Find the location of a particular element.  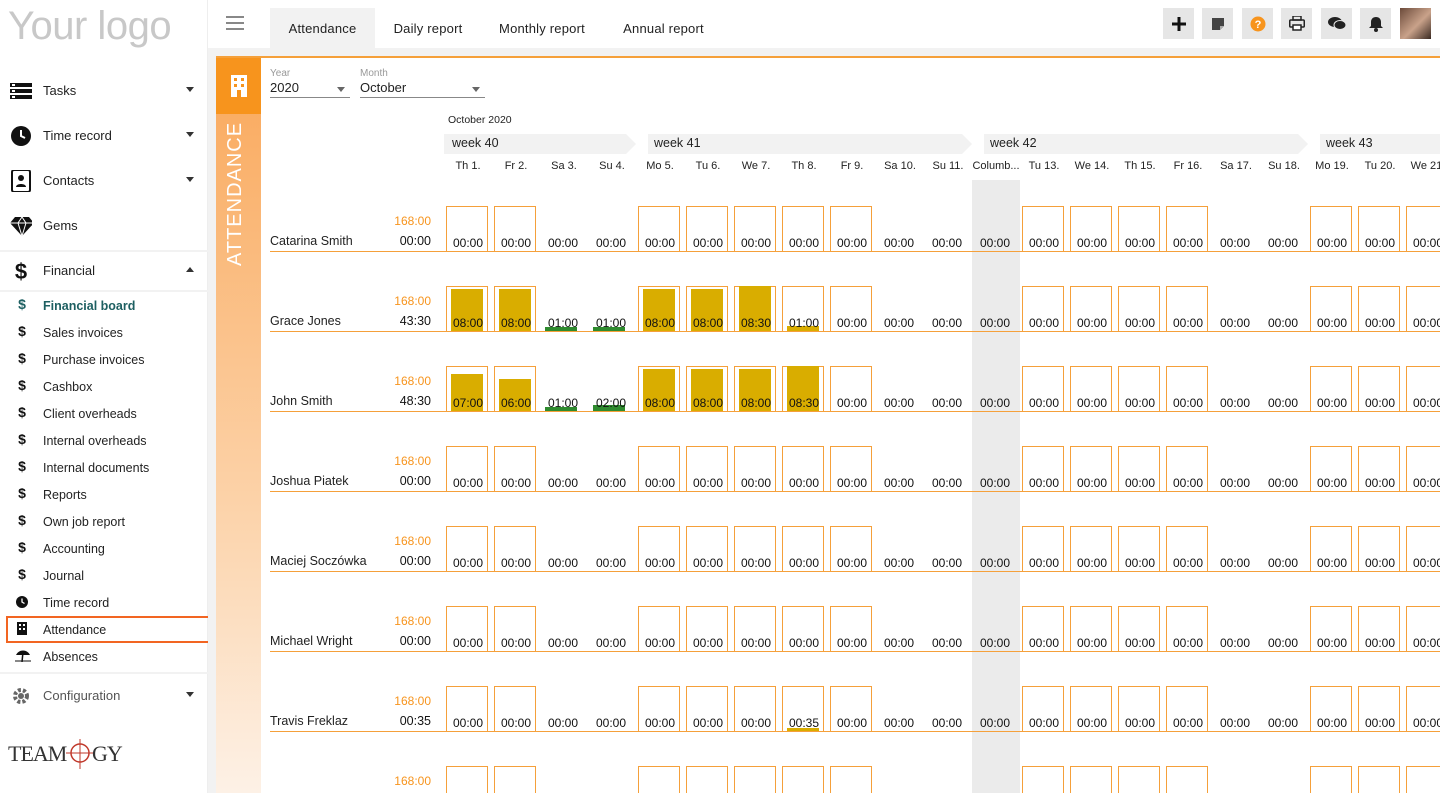

avatar is located at coordinates (1415, 23).